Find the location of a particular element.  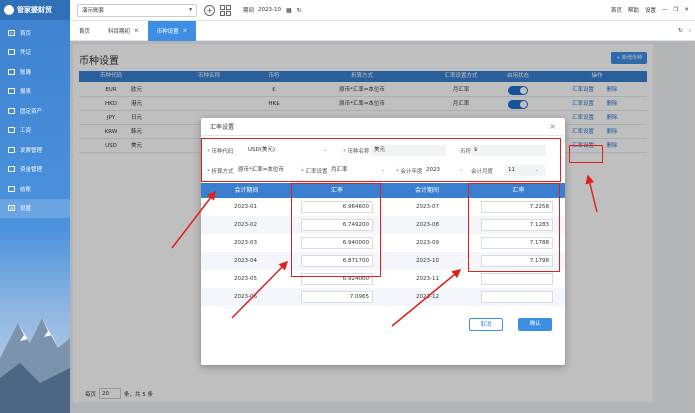

settings-icon: ⚙ is located at coordinates (11, 208).